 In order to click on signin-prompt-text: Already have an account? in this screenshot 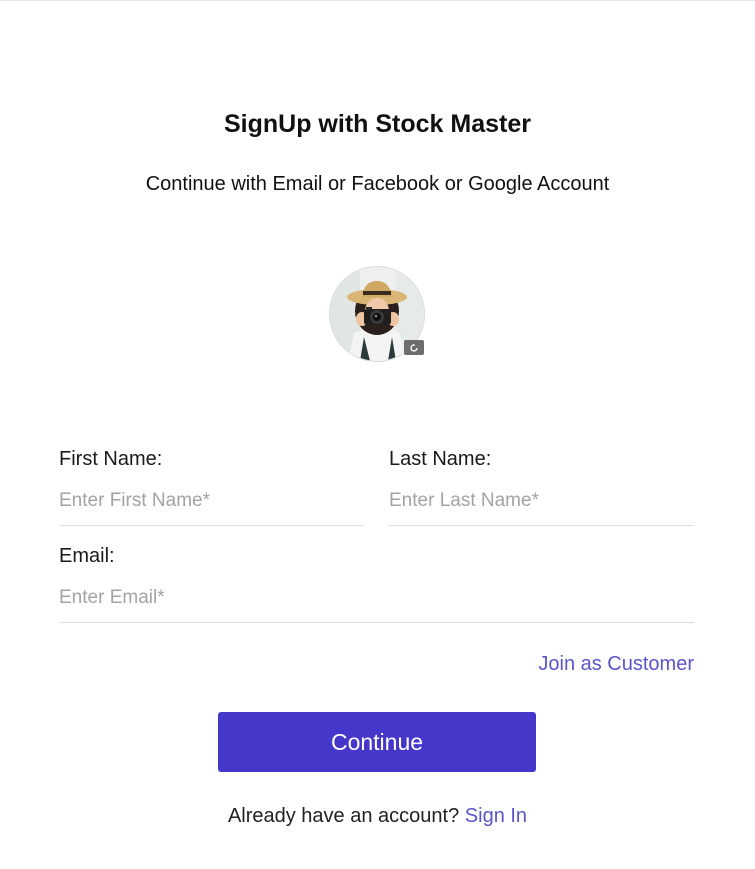, I will do `click(343, 816)`.